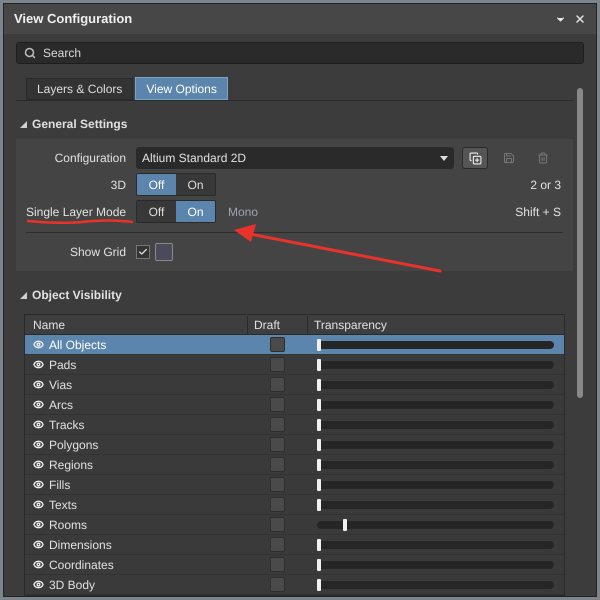 The width and height of the screenshot is (600, 600). What do you see at coordinates (300, 53) in the screenshot?
I see `search-field: Search` at bounding box center [300, 53].